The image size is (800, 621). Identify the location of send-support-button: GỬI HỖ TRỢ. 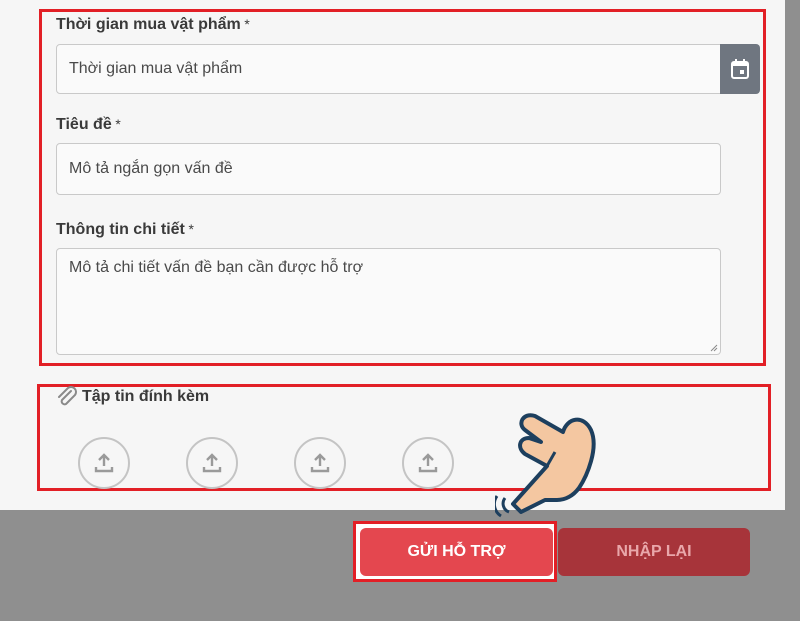
(456, 552).